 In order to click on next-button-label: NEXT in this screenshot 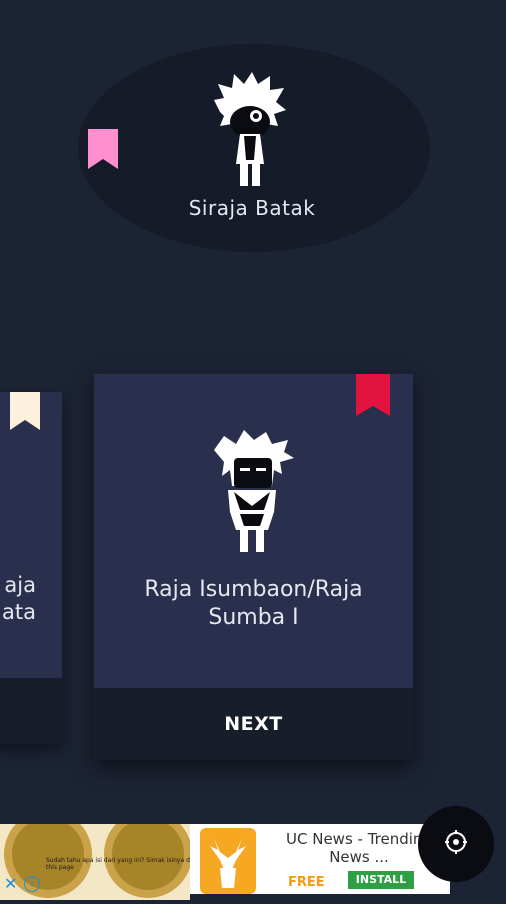, I will do `click(253, 724)`.